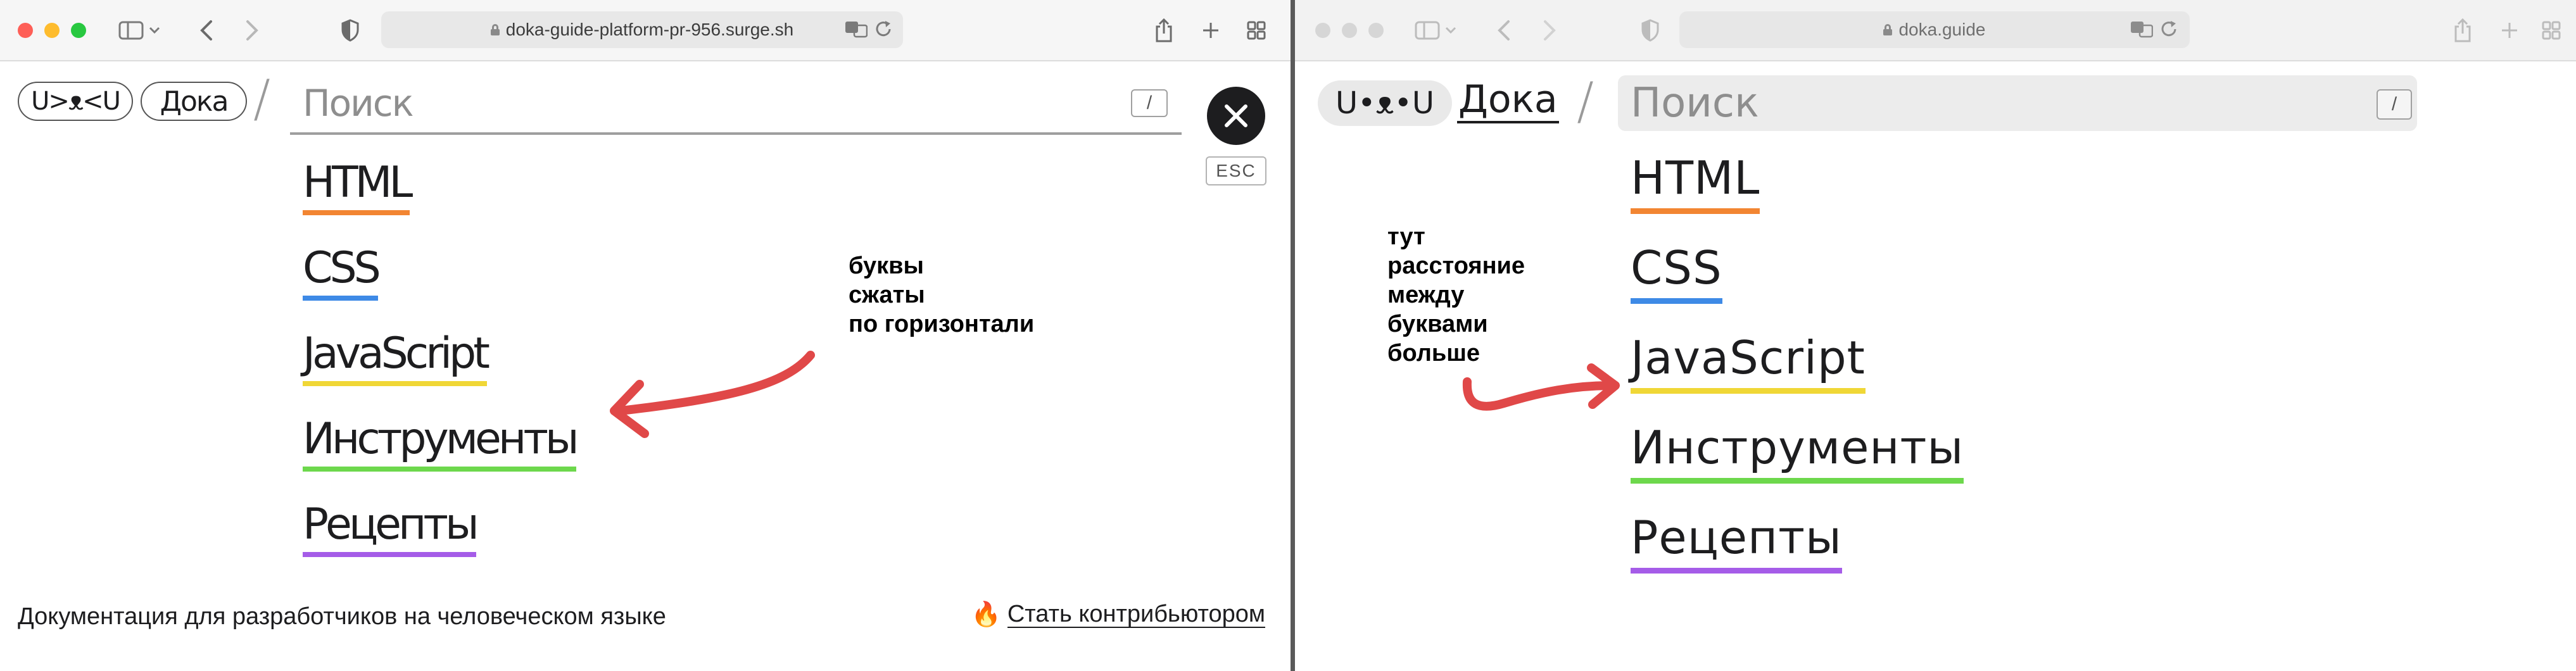  I want to click on annotation-line: расстояние, so click(1456, 266).